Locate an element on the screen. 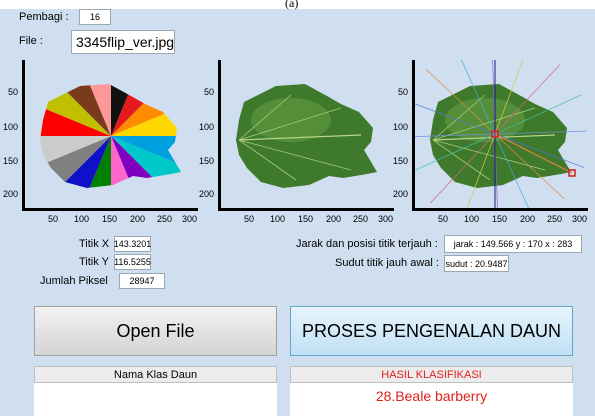  plot2-x-tick: 150 is located at coordinates (306, 219).